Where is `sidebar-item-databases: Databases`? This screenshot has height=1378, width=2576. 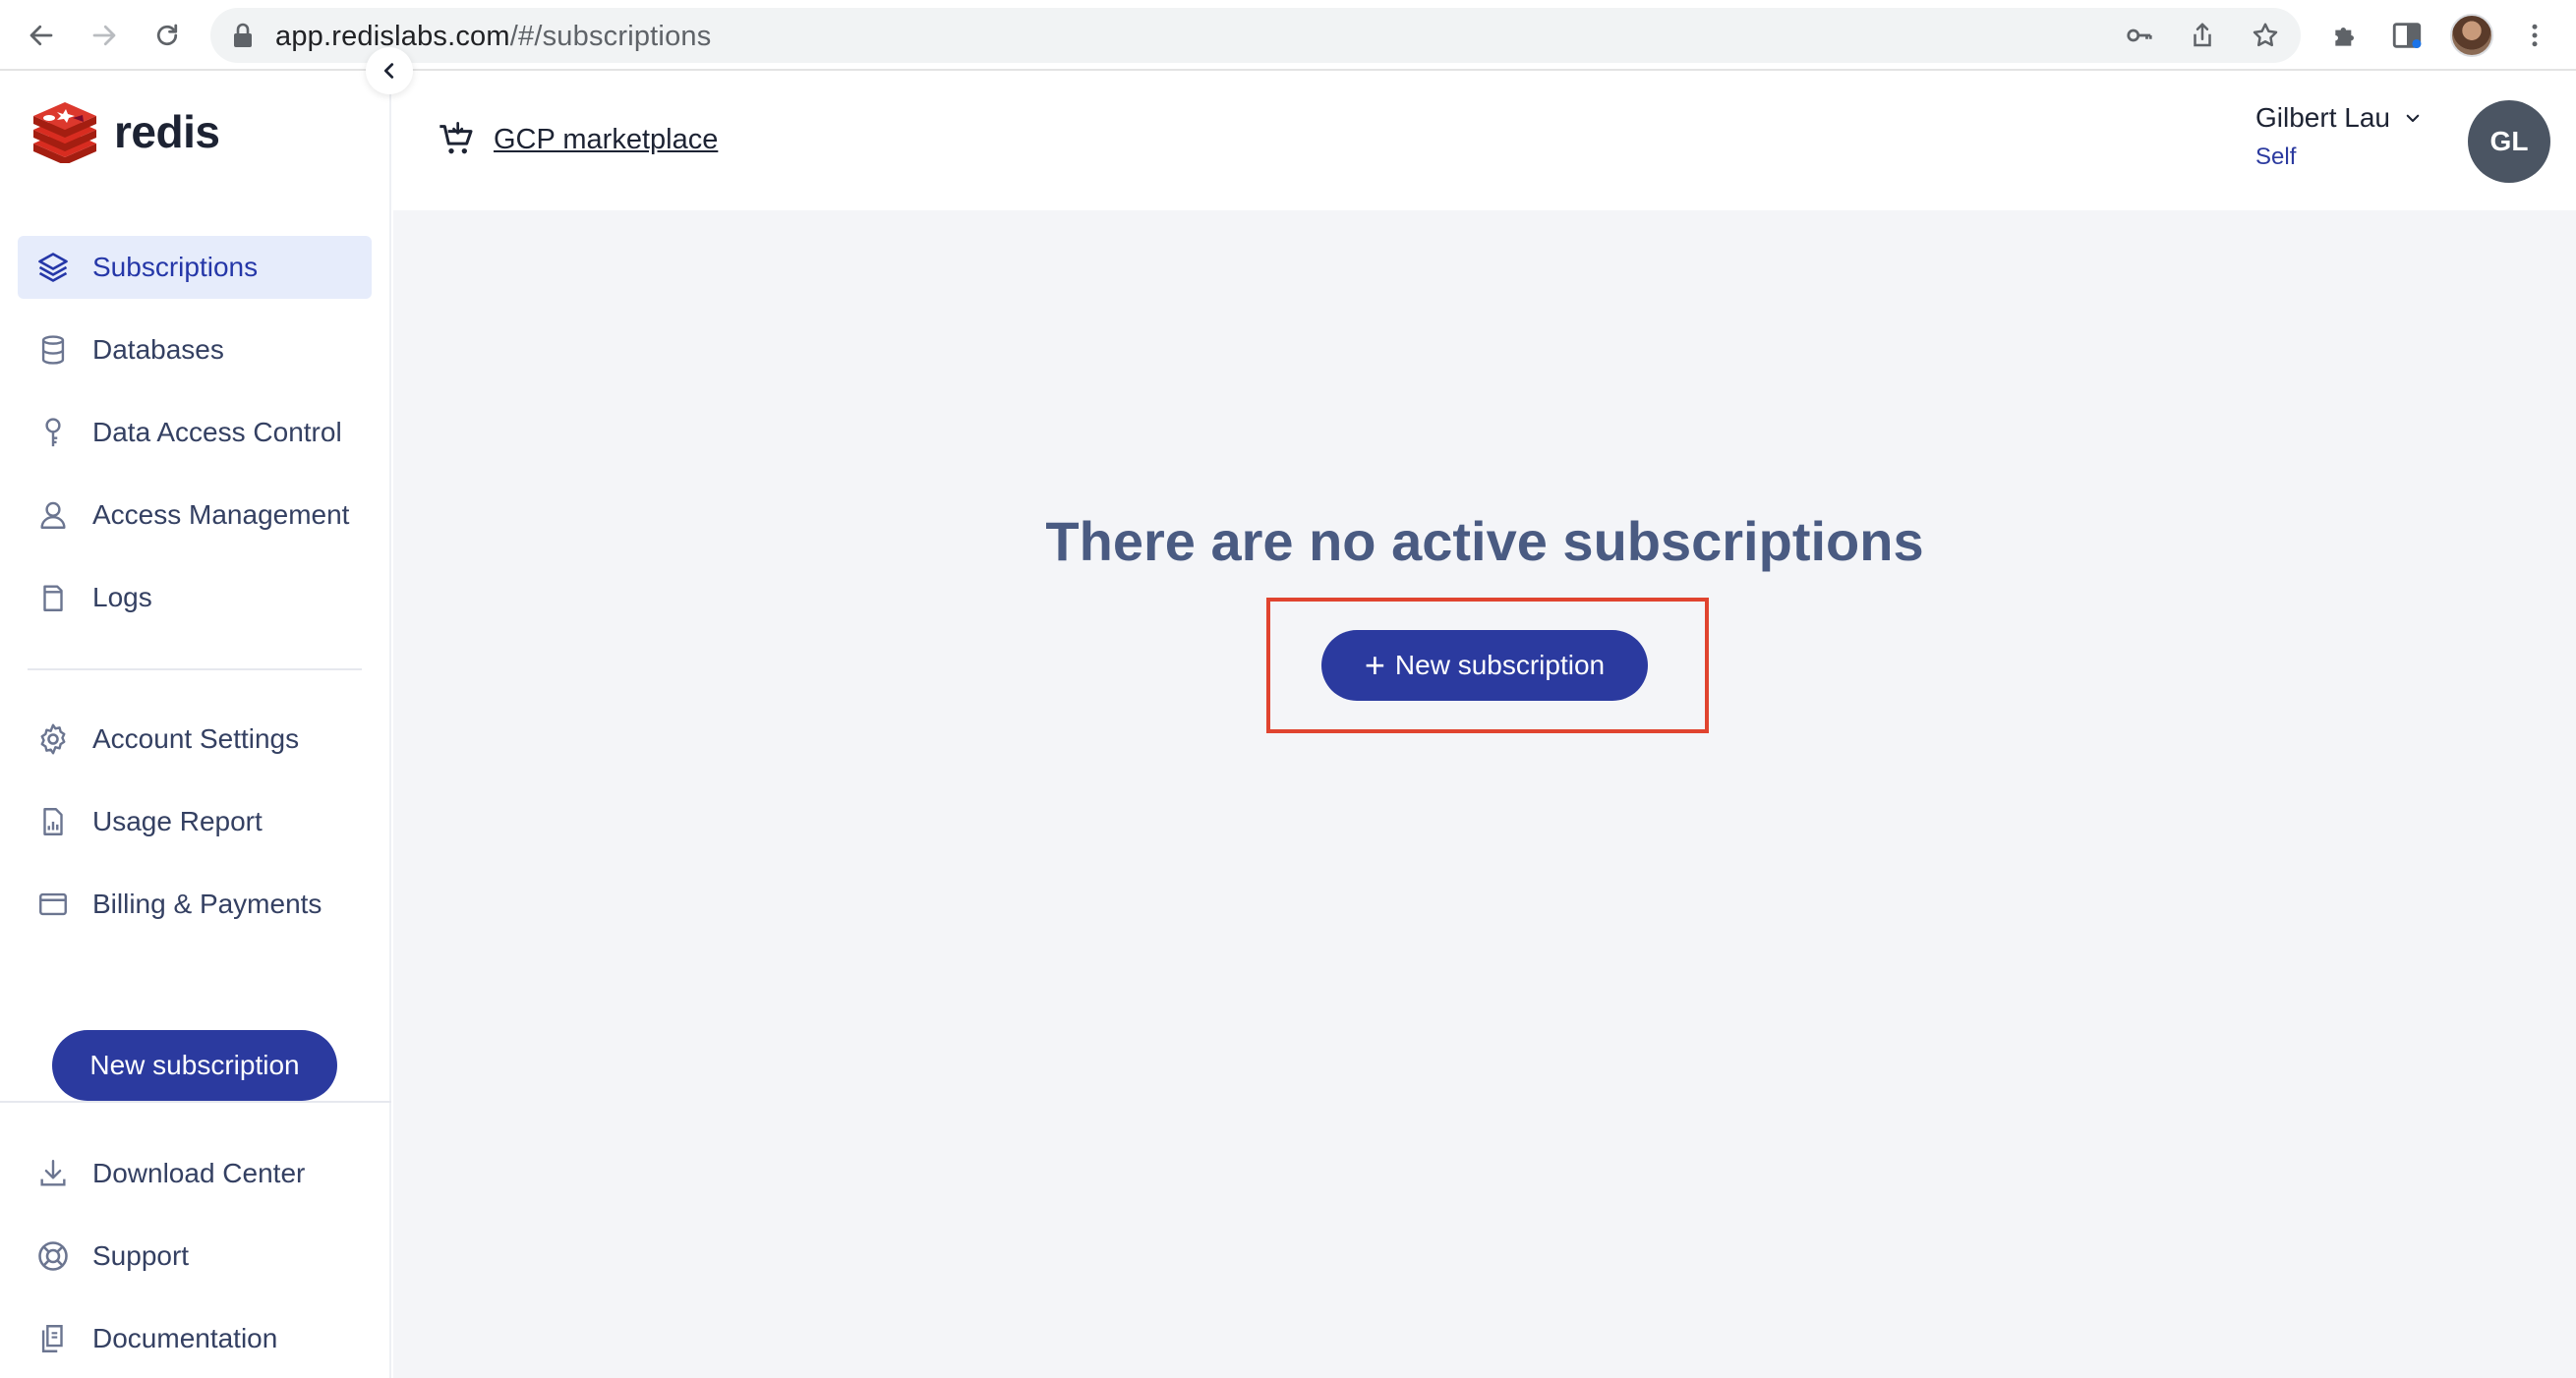
sidebar-item-databases: Databases is located at coordinates (195, 349).